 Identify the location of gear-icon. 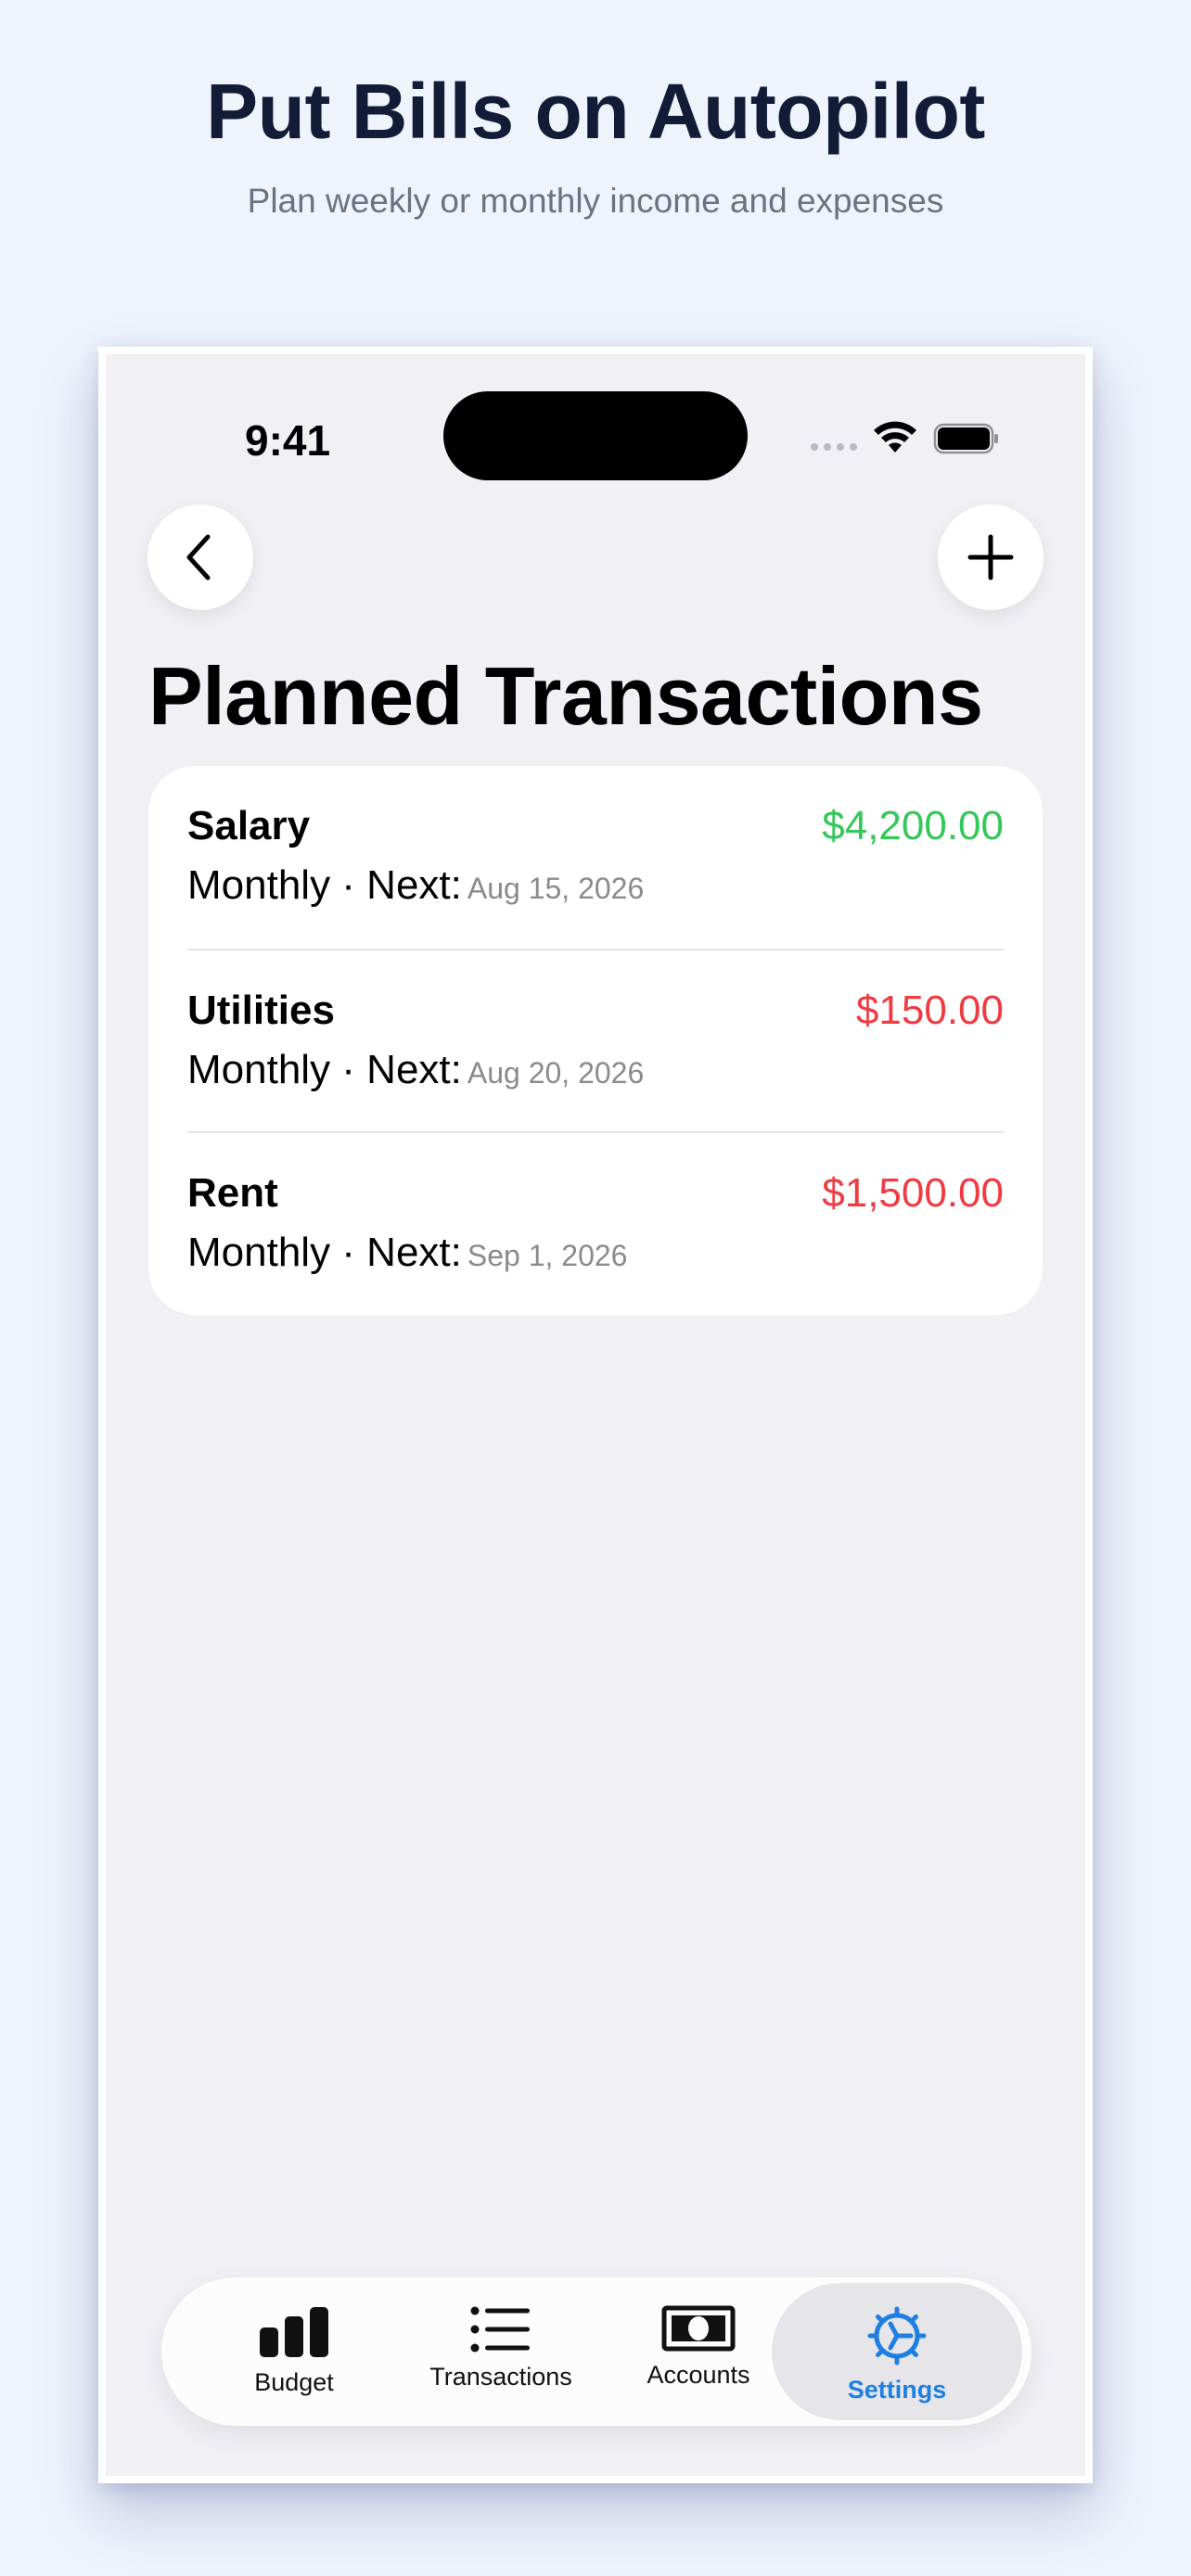
(897, 2336).